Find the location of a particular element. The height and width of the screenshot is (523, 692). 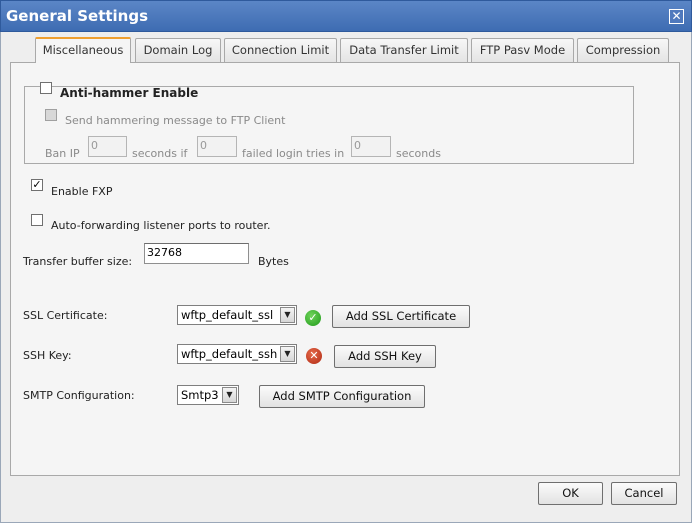

enable-fxp-checkbox: ✓ is located at coordinates (37, 185).